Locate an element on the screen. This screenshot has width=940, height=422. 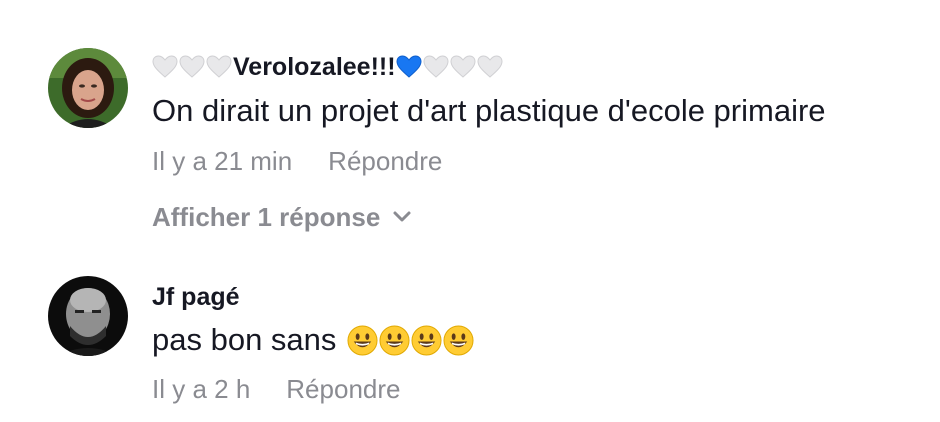
comment-time: Il y a 2 h is located at coordinates (201, 389).